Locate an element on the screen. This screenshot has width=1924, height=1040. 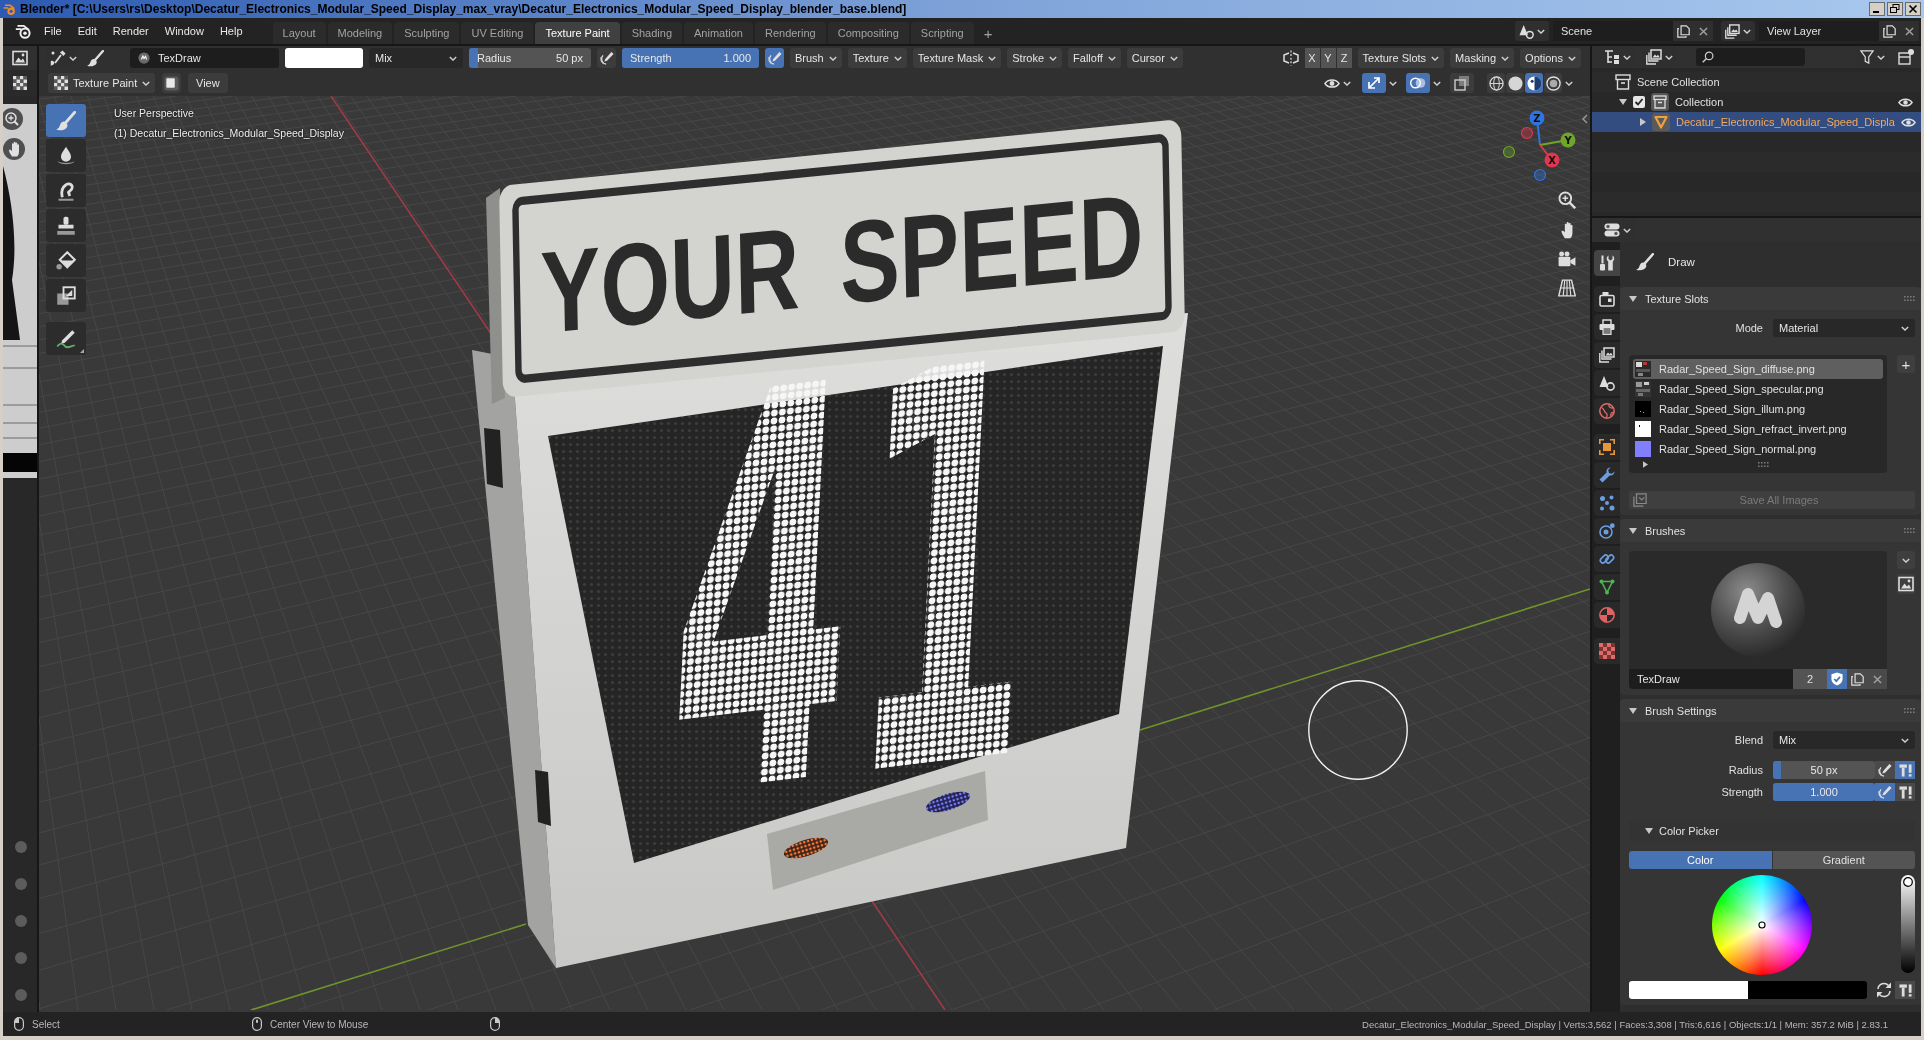
new-collection-button is located at coordinates (1906, 57).